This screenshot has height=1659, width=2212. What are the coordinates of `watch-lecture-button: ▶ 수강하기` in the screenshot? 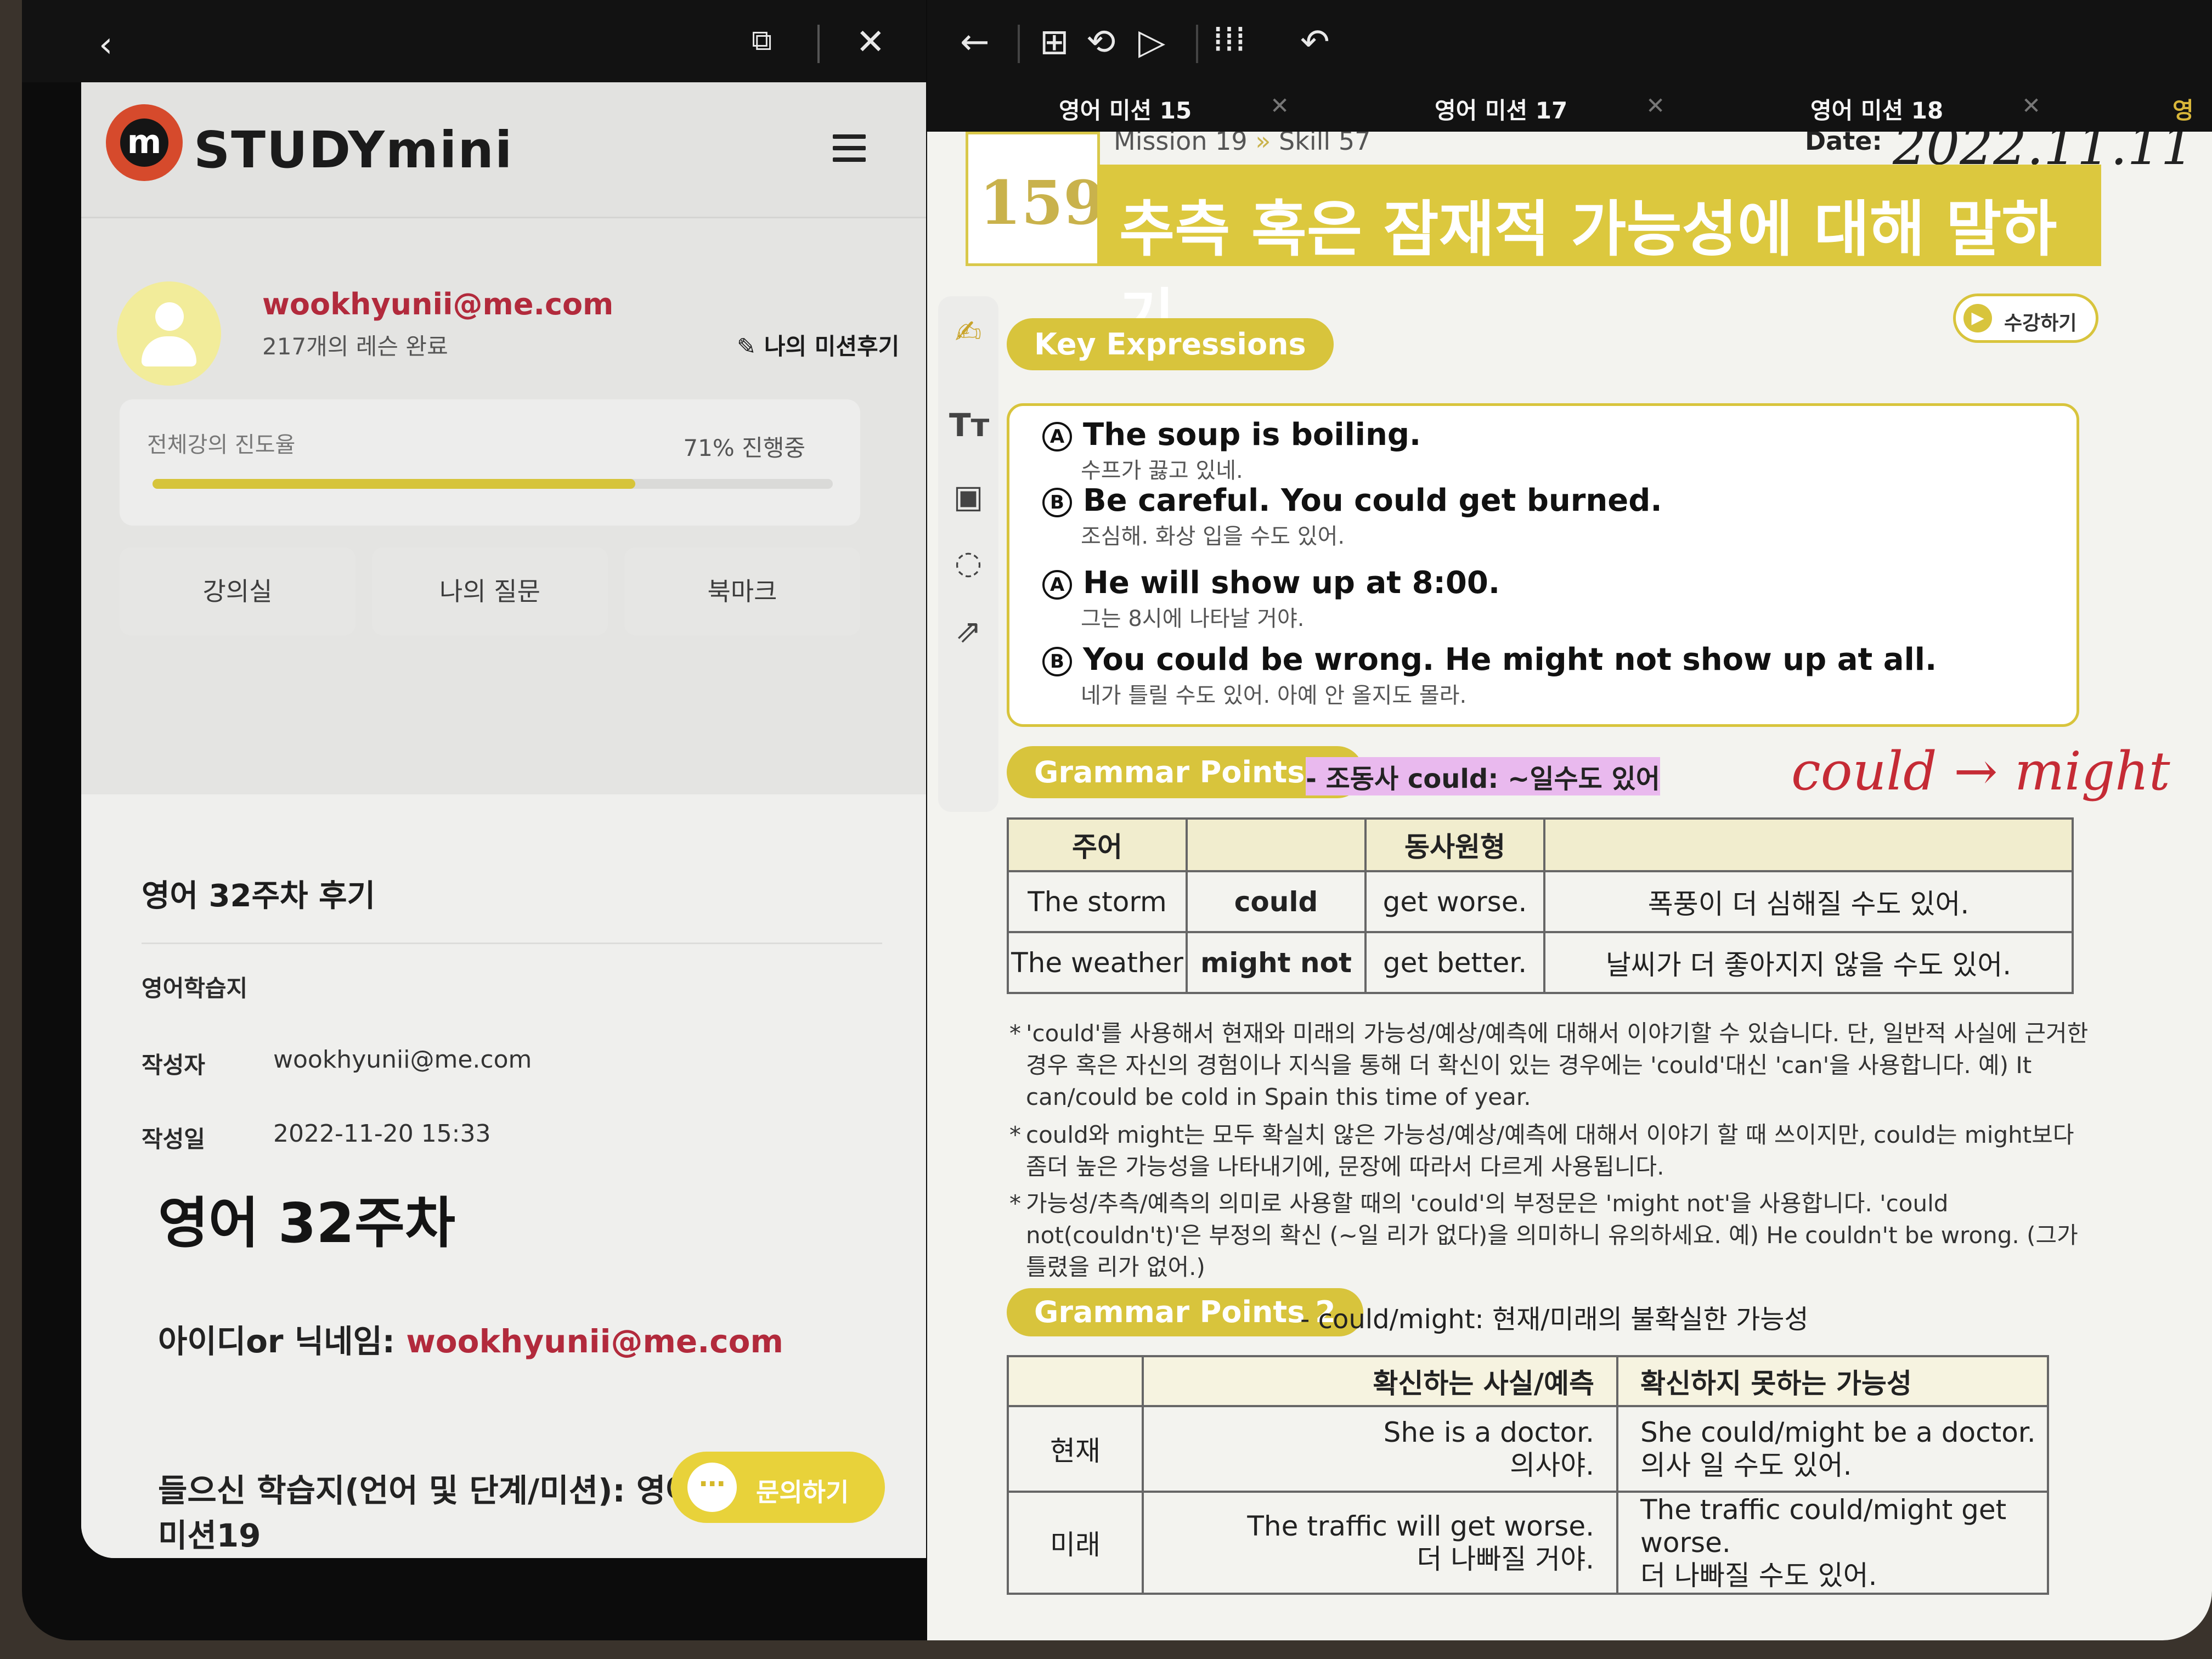 It's located at (2026, 319).